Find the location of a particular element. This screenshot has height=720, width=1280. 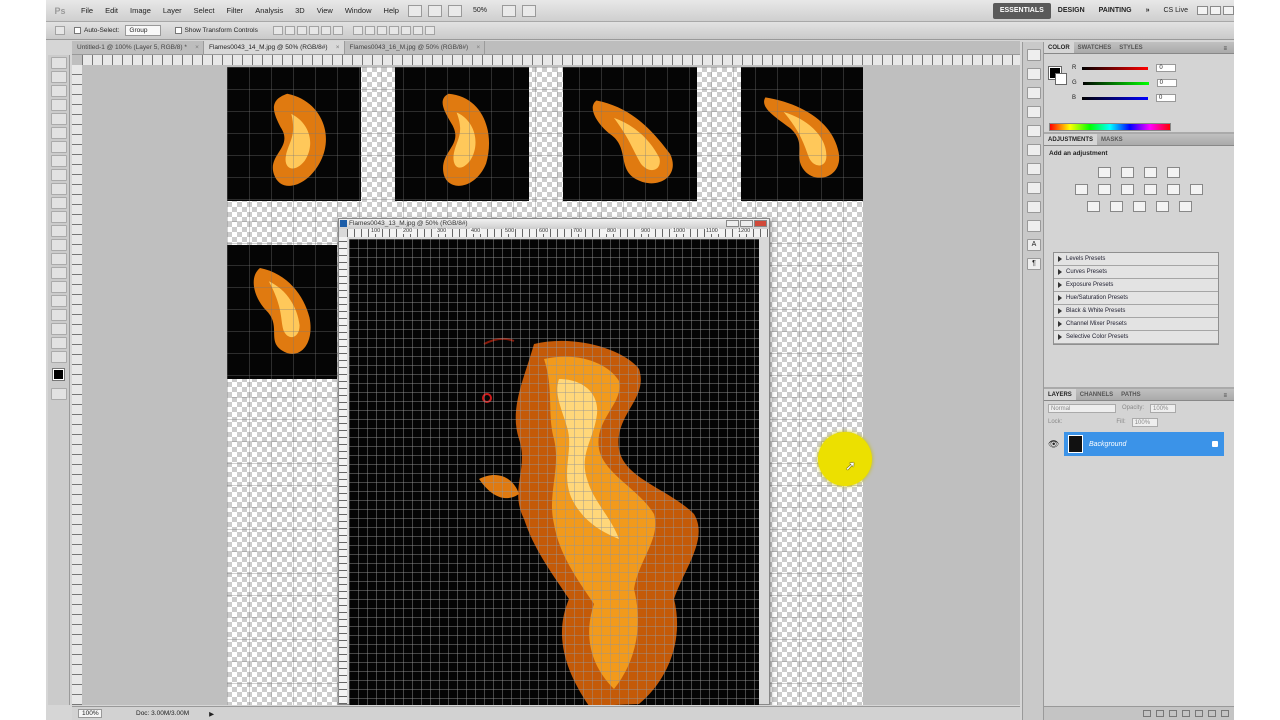

workspace-essentials: ESSENTIALS is located at coordinates (1021, 10).